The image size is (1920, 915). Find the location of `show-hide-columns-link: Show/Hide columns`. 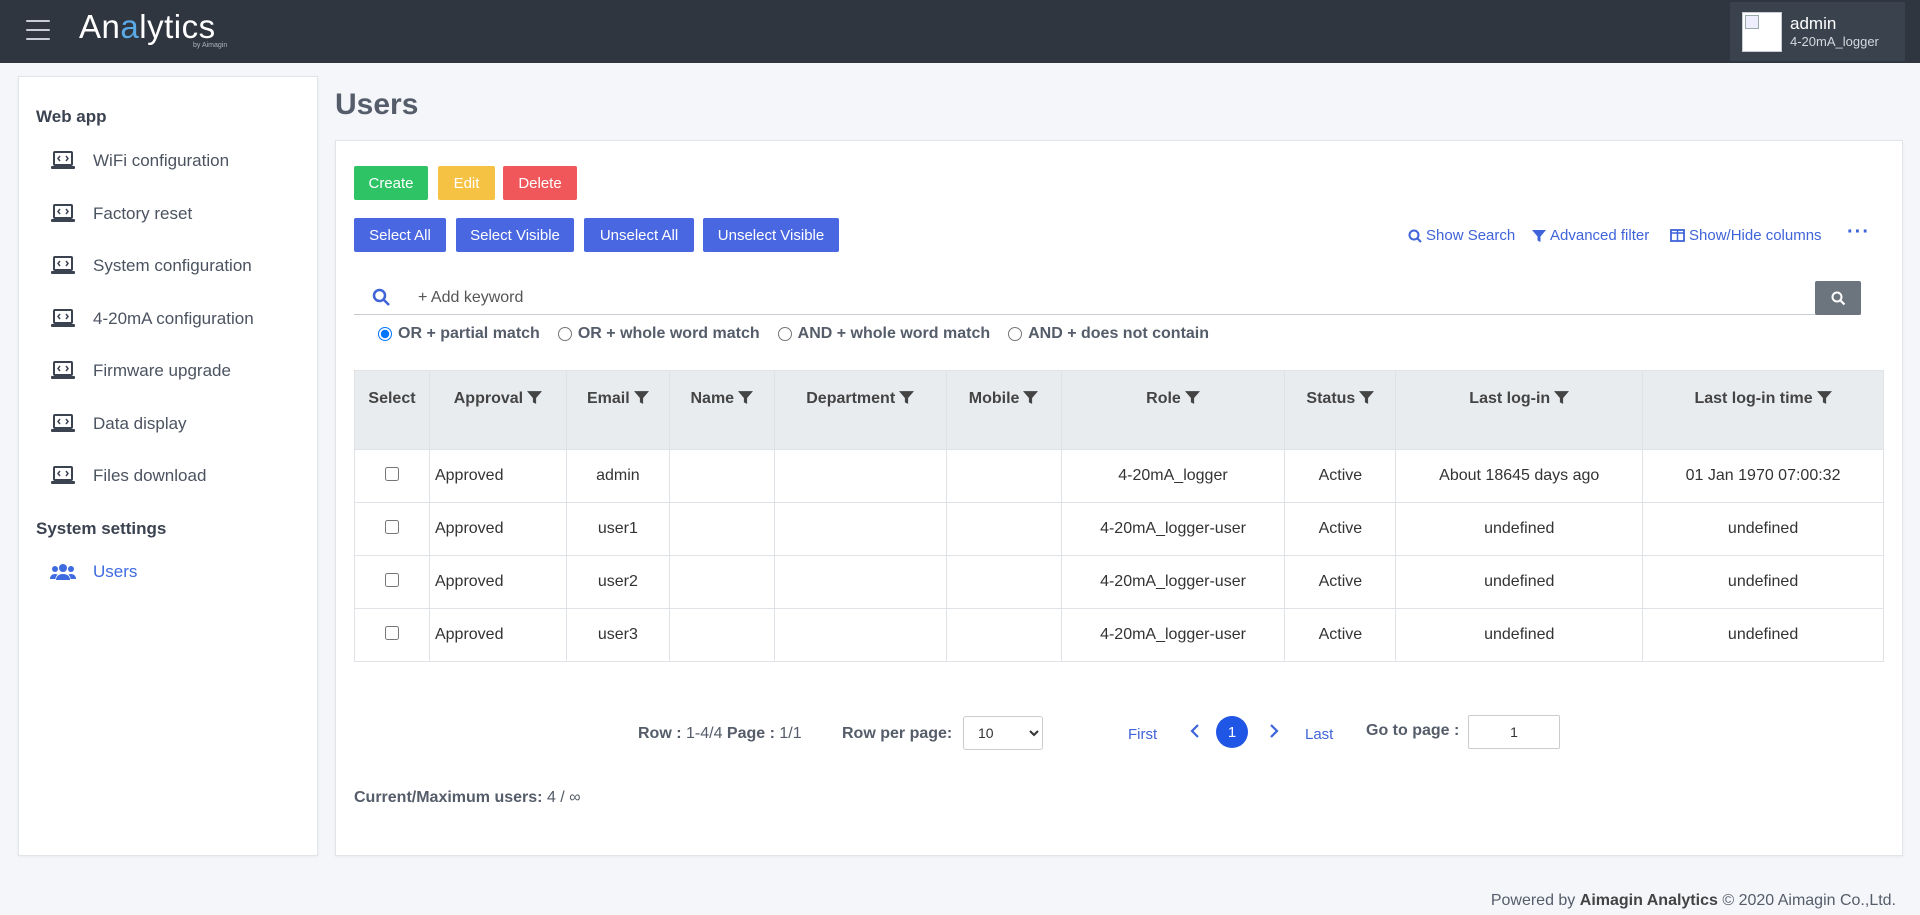

show-hide-columns-link: Show/Hide columns is located at coordinates (1746, 235).